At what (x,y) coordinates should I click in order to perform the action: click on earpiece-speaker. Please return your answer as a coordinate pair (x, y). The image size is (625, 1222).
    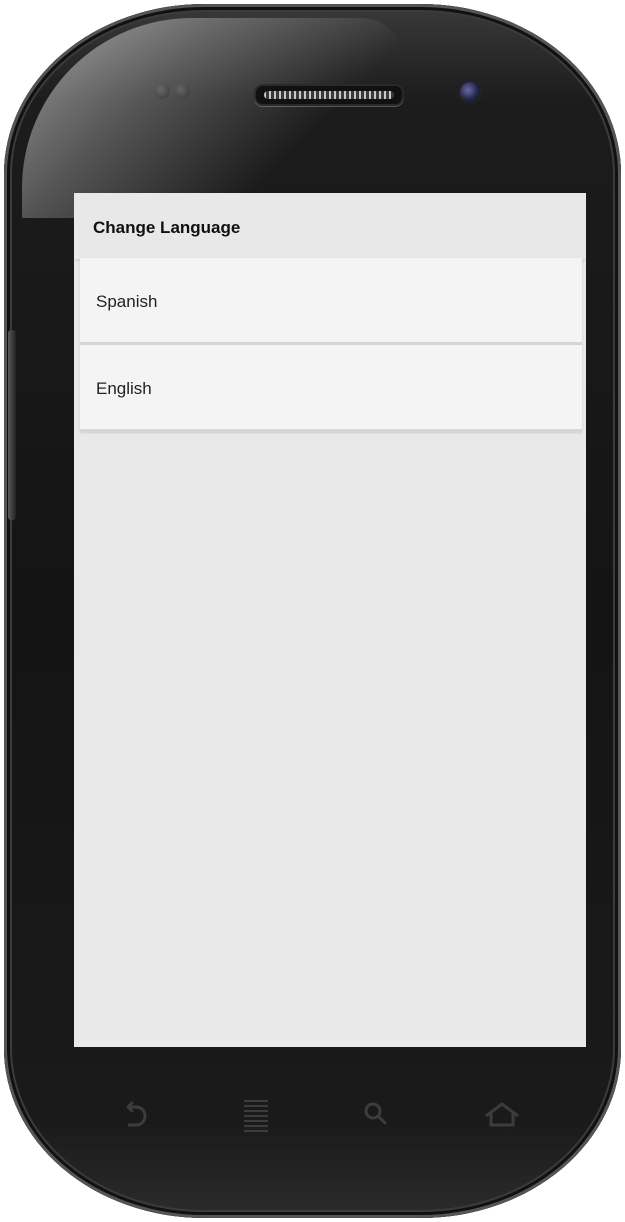
    Looking at the image, I should click on (329, 95).